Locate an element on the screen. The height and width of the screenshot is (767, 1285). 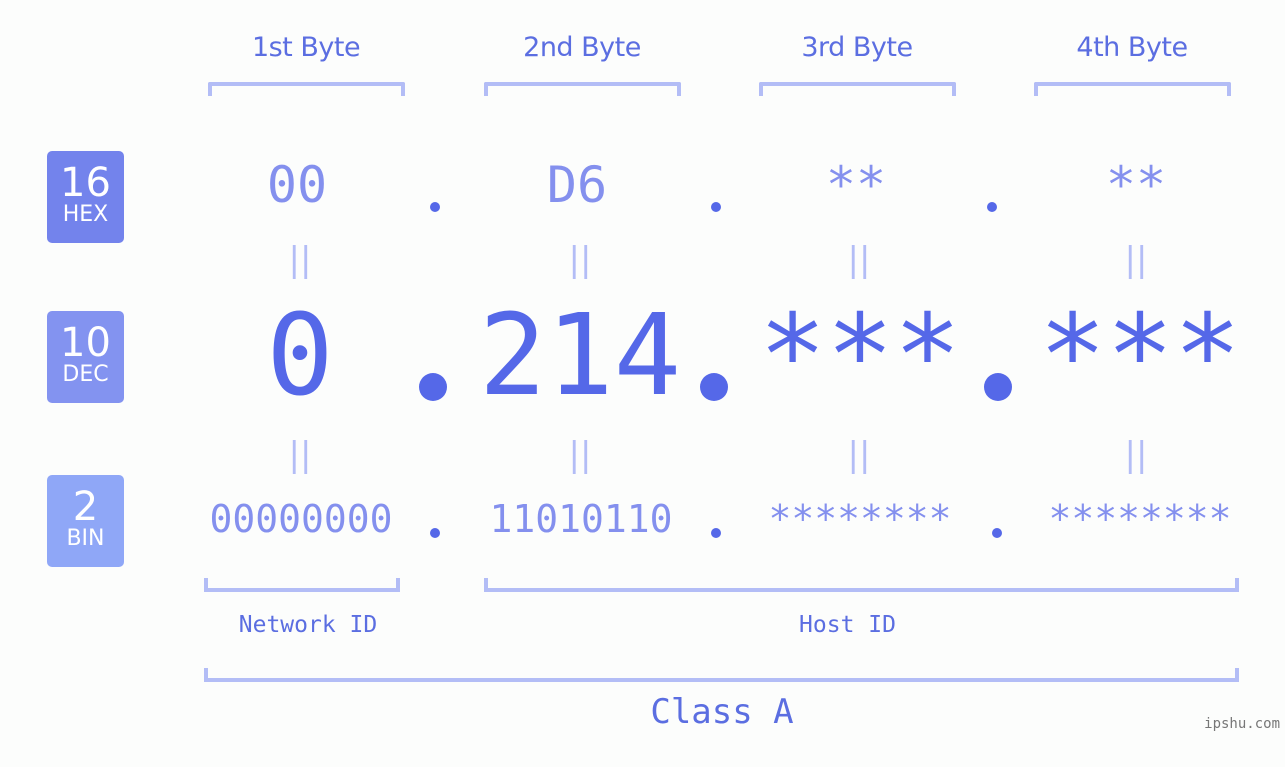
network-id-bracket is located at coordinates (302, 585).